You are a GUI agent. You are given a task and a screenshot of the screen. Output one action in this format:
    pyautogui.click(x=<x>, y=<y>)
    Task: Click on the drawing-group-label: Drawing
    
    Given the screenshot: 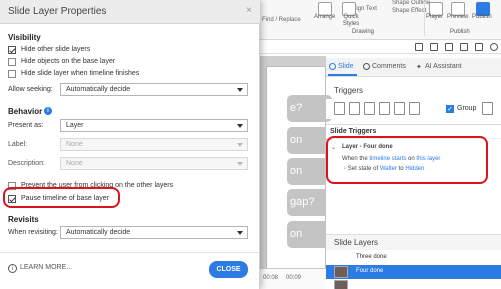 What is the action you would take?
    pyautogui.click(x=363, y=32)
    